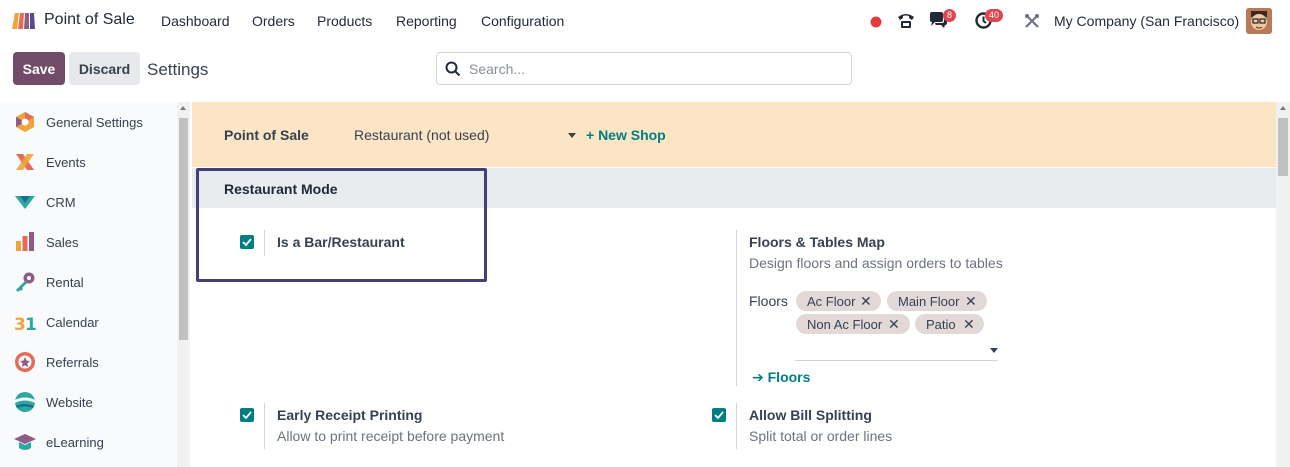 The image size is (1290, 467). Describe the element at coordinates (876, 23) in the screenshot. I see `recording-dot-icon` at that location.